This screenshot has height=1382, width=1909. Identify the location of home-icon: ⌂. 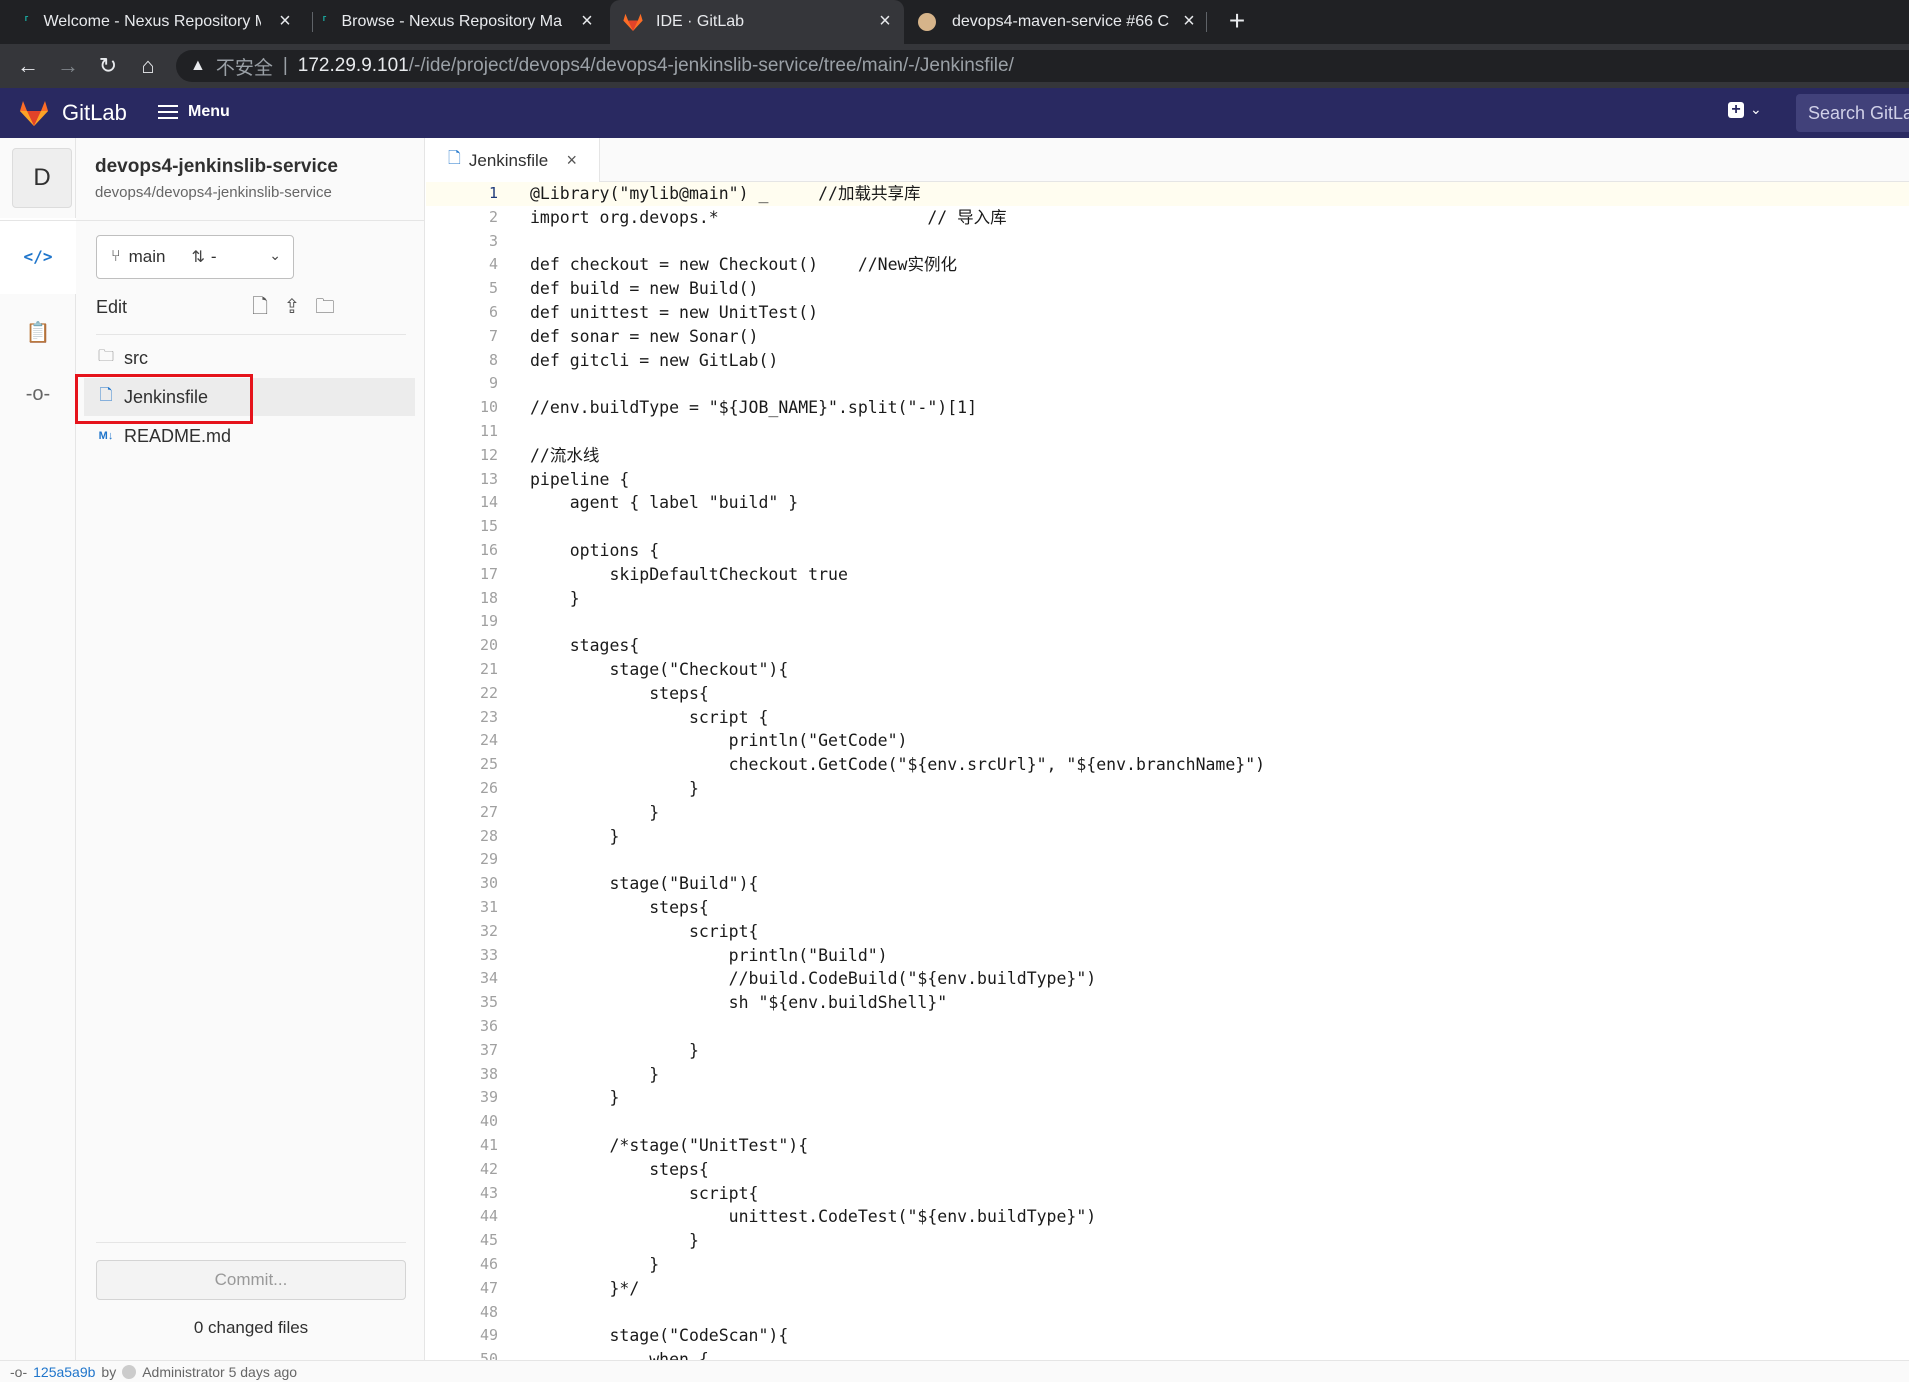
(148, 66).